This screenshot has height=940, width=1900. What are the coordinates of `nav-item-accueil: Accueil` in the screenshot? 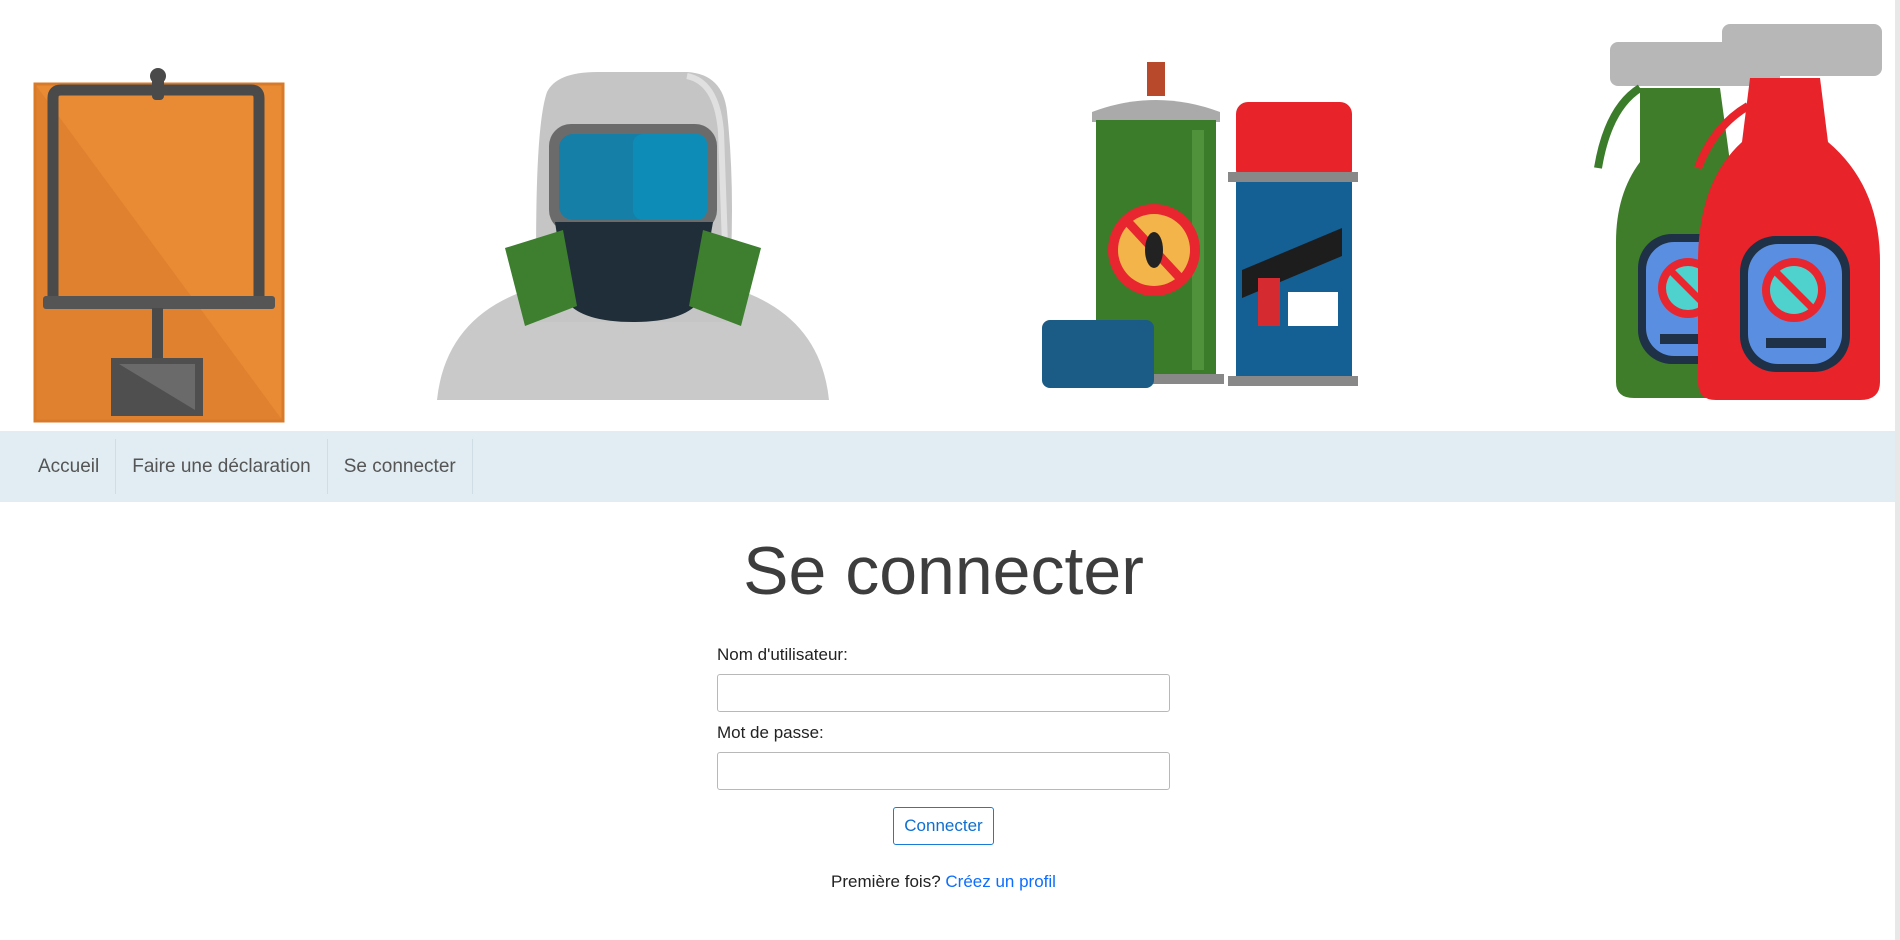 It's located at (69, 466).